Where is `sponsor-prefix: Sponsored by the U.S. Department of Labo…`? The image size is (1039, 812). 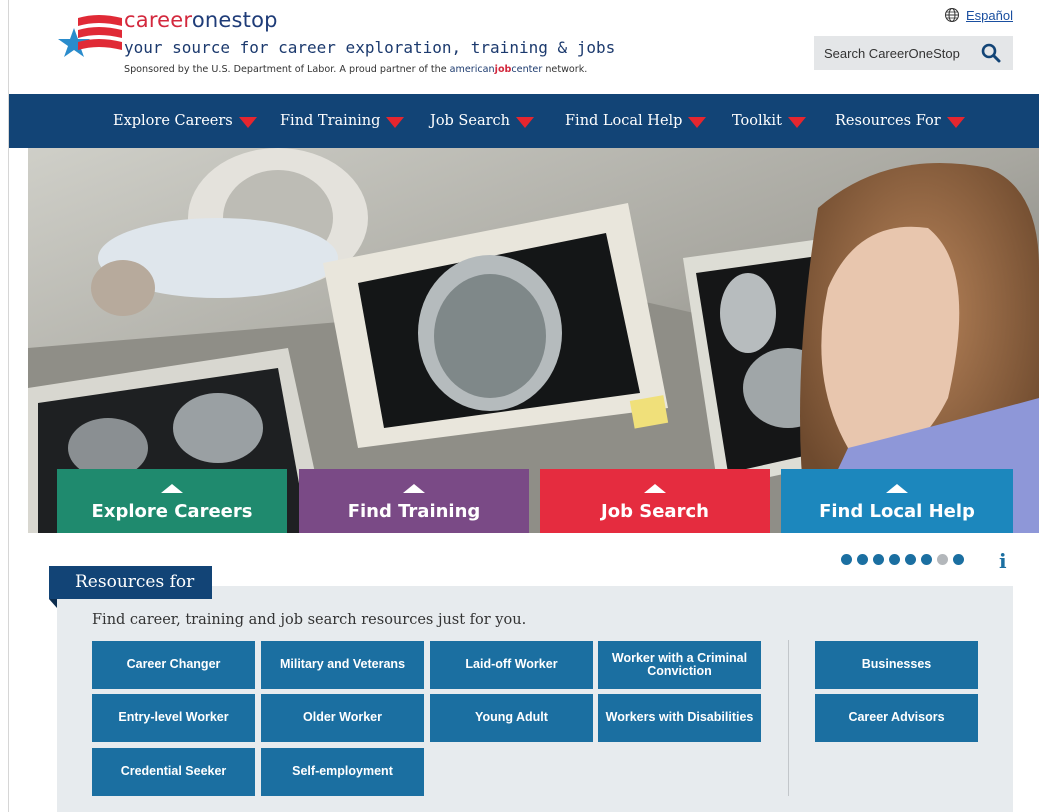
sponsor-prefix: Sponsored by the U.S. Department of Labo… is located at coordinates (287, 69).